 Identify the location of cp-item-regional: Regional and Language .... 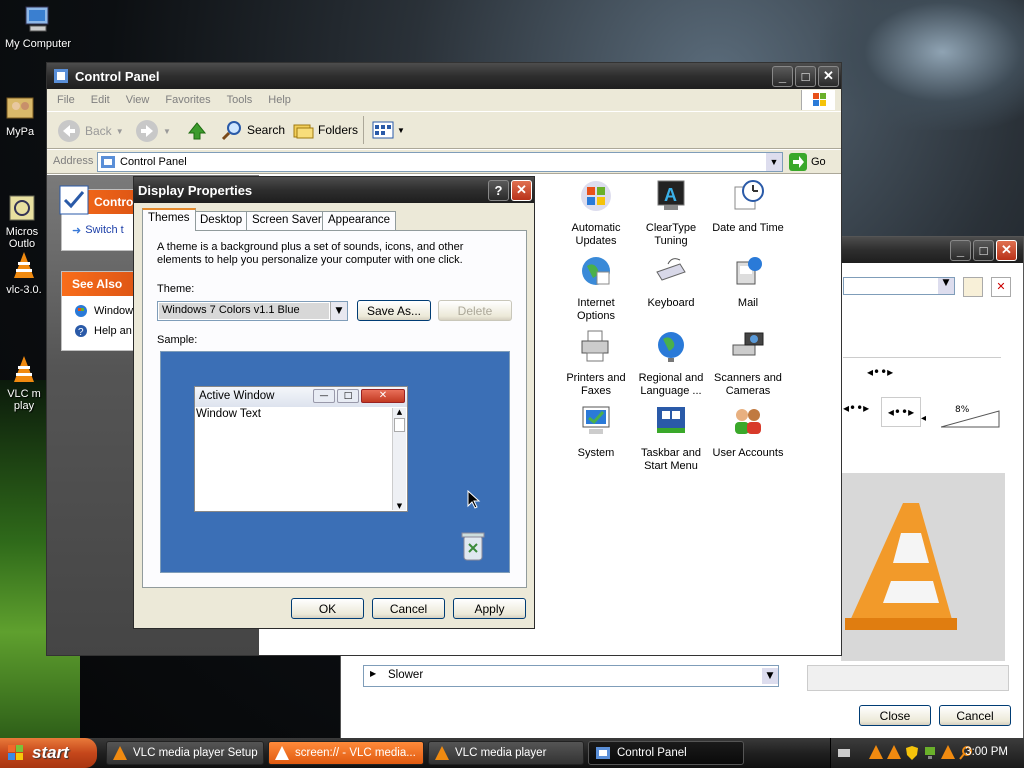
(671, 363).